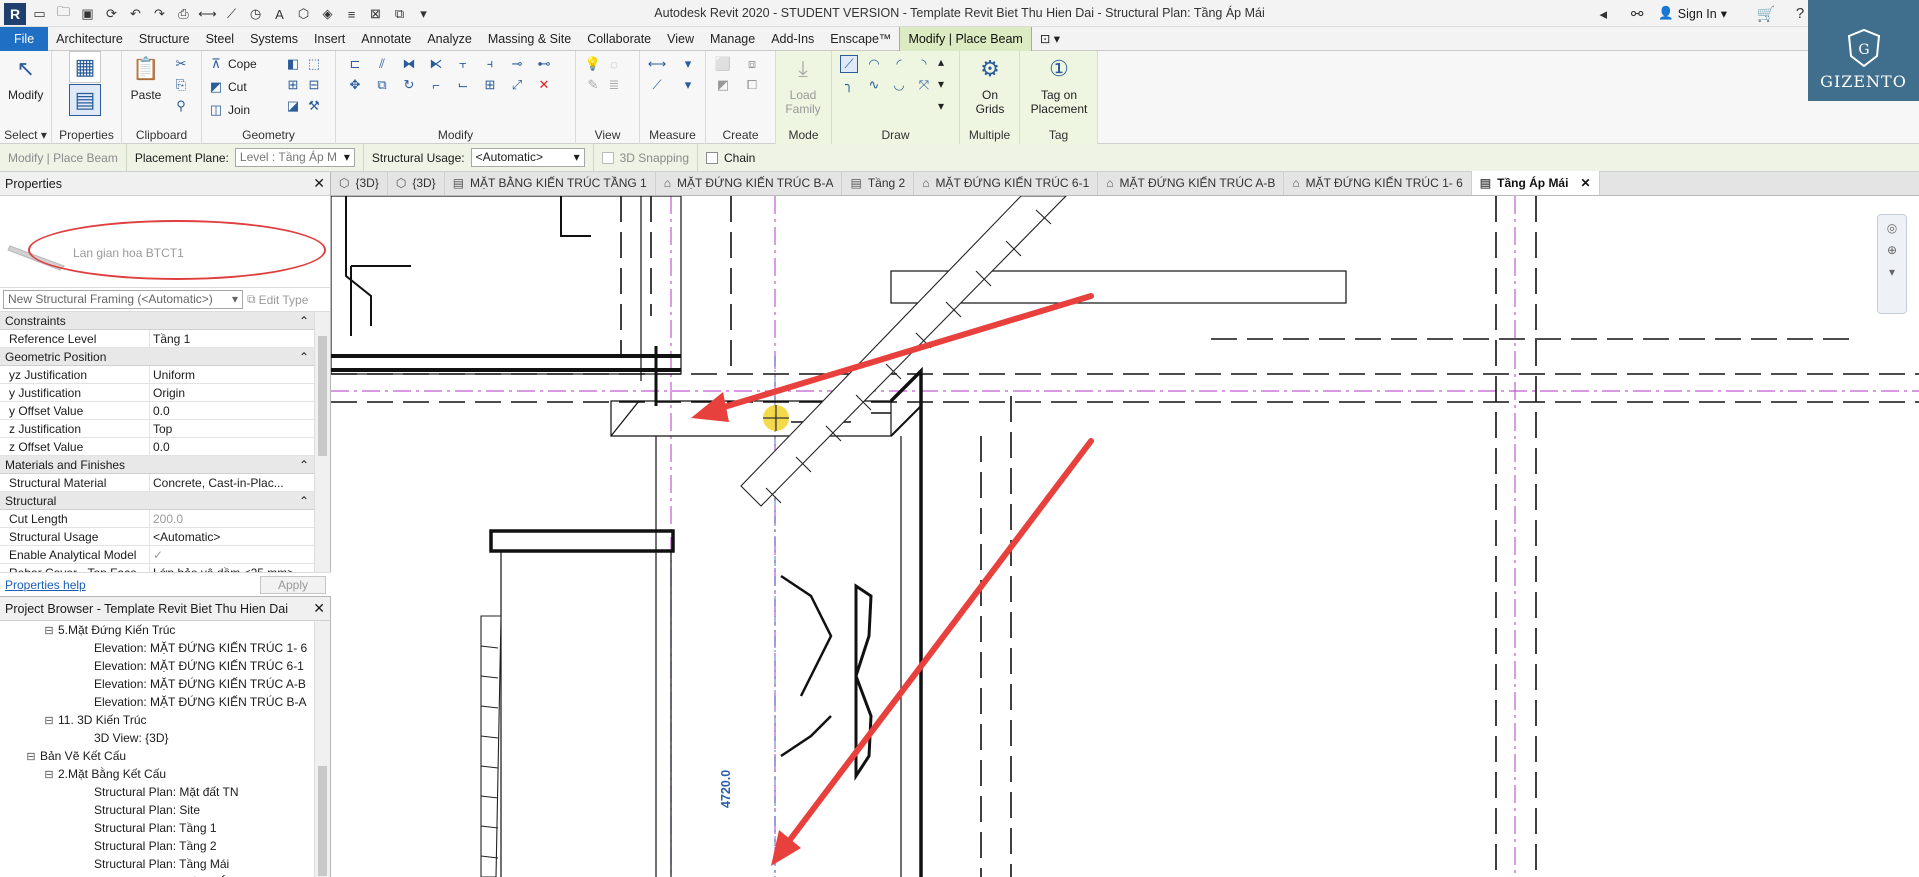  I want to click on instance-filter-select: New Structural Framing (<Automatic>) ▾, so click(123, 299).